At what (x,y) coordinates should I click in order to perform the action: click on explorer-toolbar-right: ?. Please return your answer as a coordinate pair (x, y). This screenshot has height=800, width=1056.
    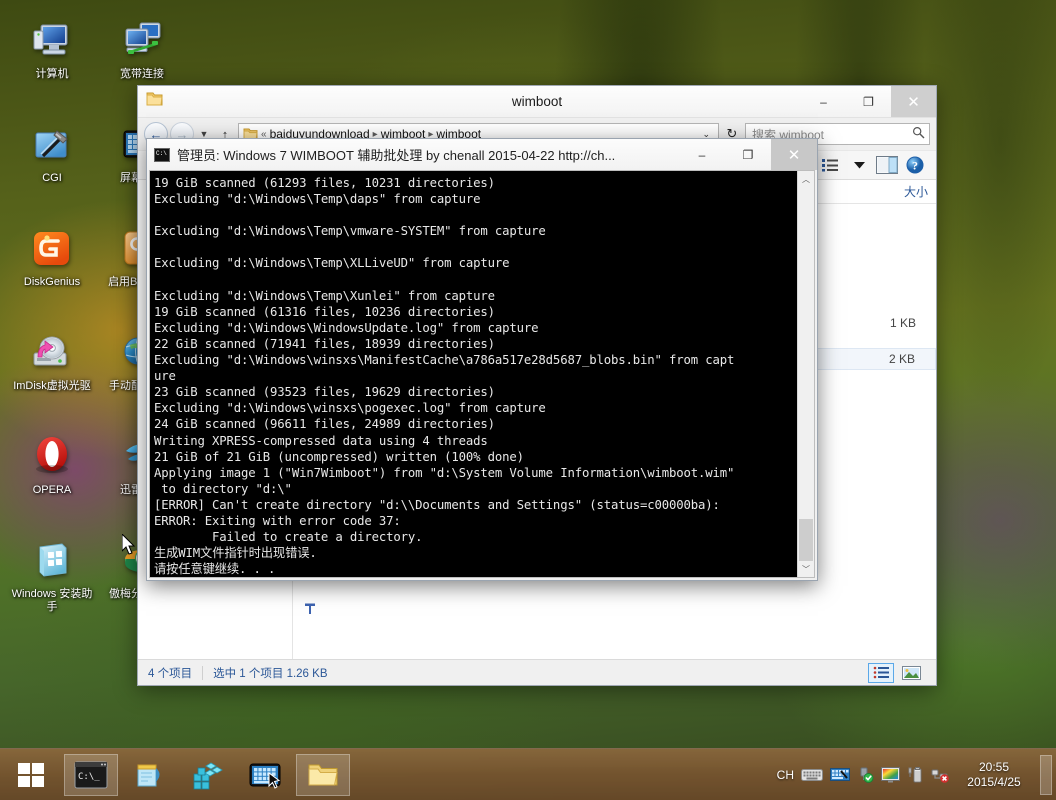
    Looking at the image, I should click on (876, 165).